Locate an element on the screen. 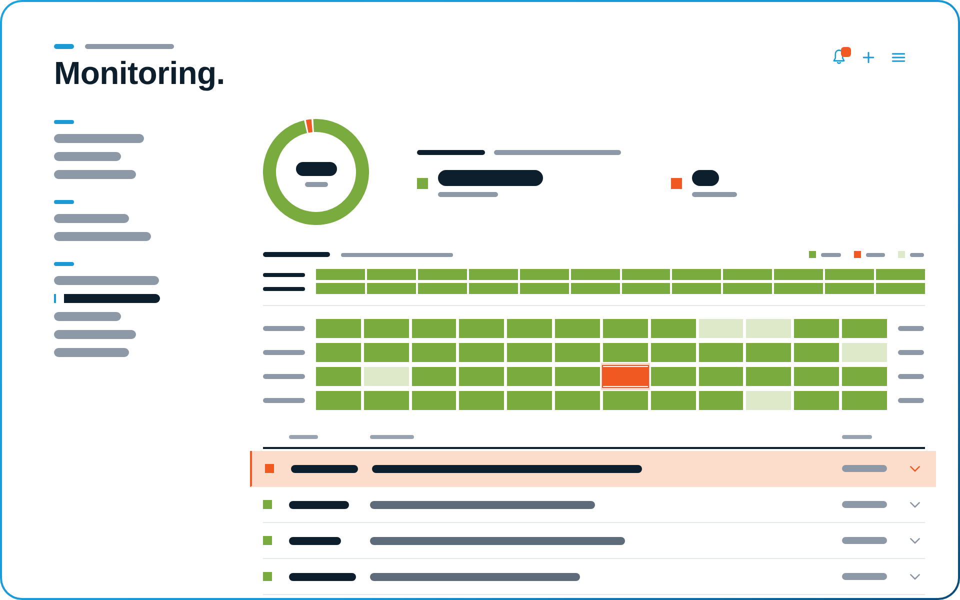 This screenshot has height=600, width=960. menu-icon is located at coordinates (898, 57).